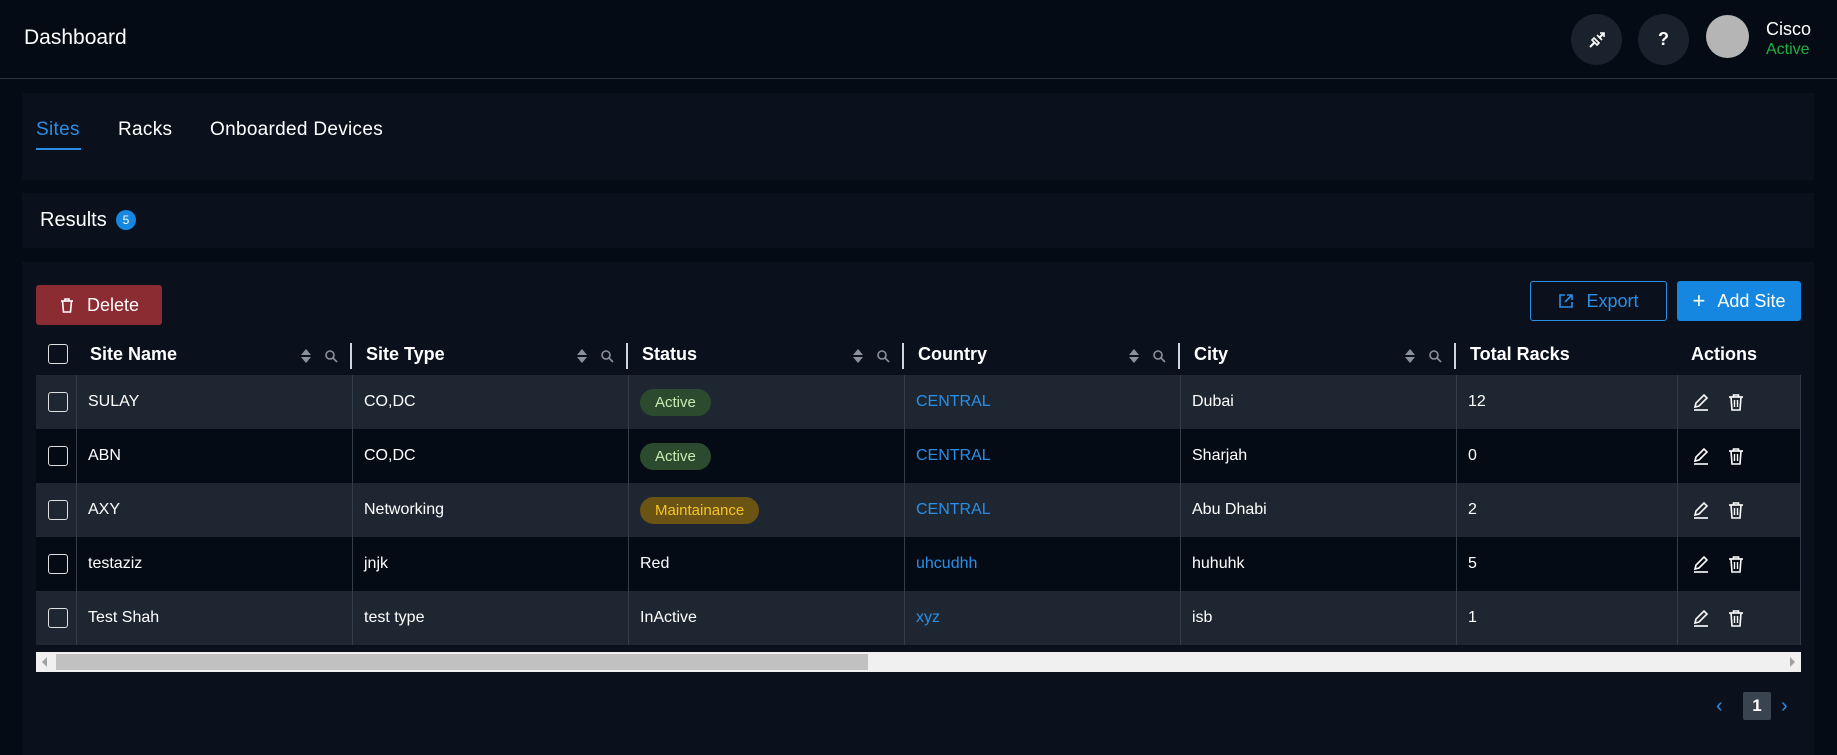  I want to click on delete-button: Delete, so click(99, 305).